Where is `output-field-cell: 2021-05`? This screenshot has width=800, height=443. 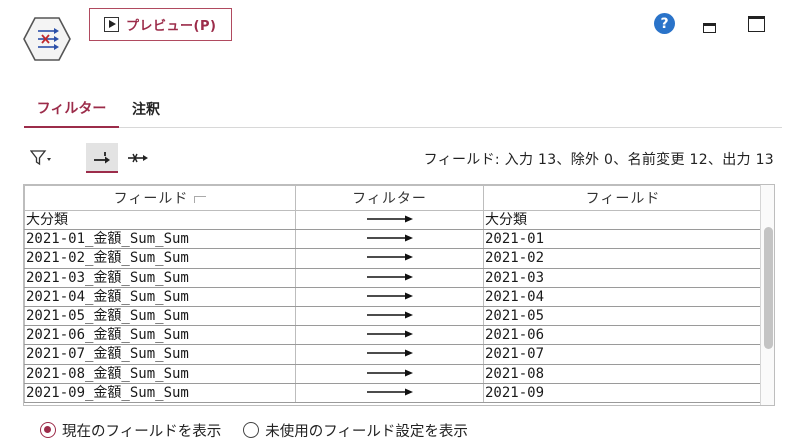
output-field-cell: 2021-05 is located at coordinates (623, 316).